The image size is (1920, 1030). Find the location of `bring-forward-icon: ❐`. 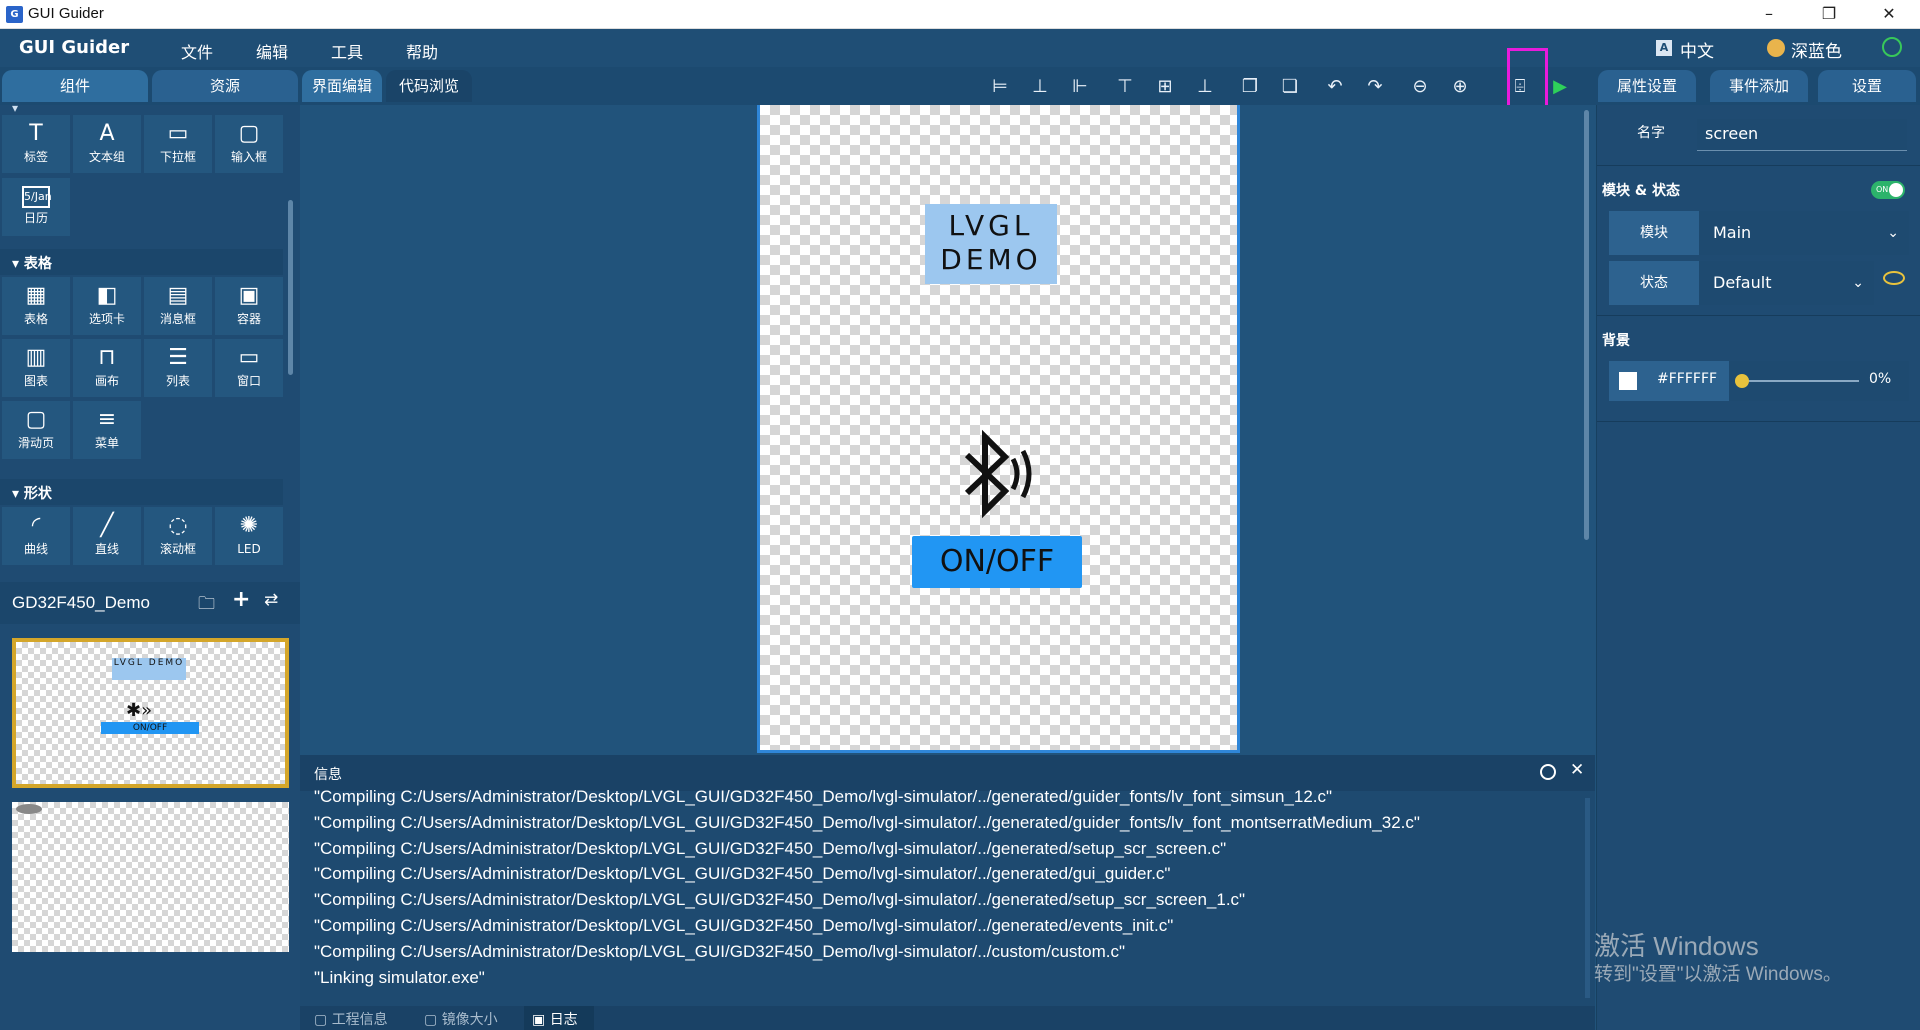

bring-forward-icon: ❐ is located at coordinates (1250, 86).